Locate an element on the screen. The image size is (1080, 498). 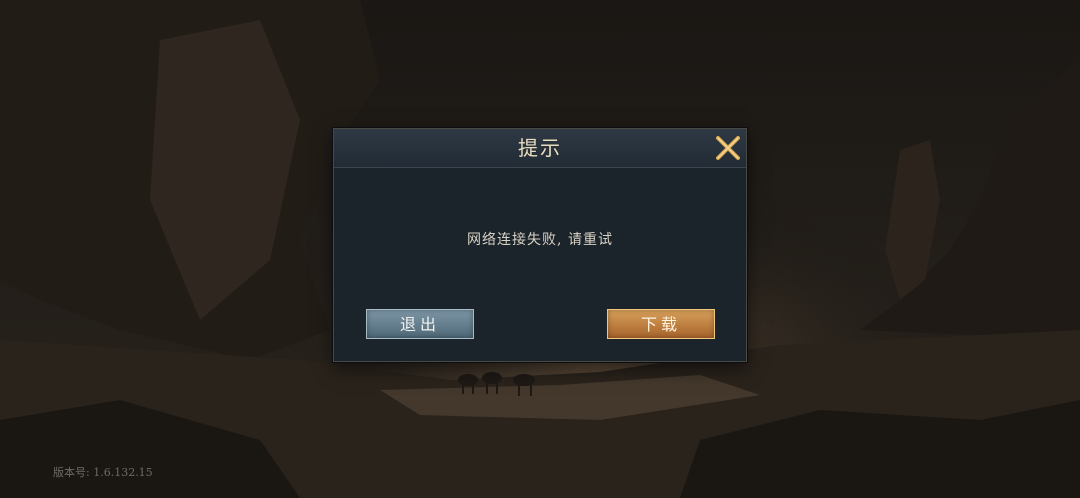
version-label: 版本号: 1.6.132.15 is located at coordinates (103, 472).